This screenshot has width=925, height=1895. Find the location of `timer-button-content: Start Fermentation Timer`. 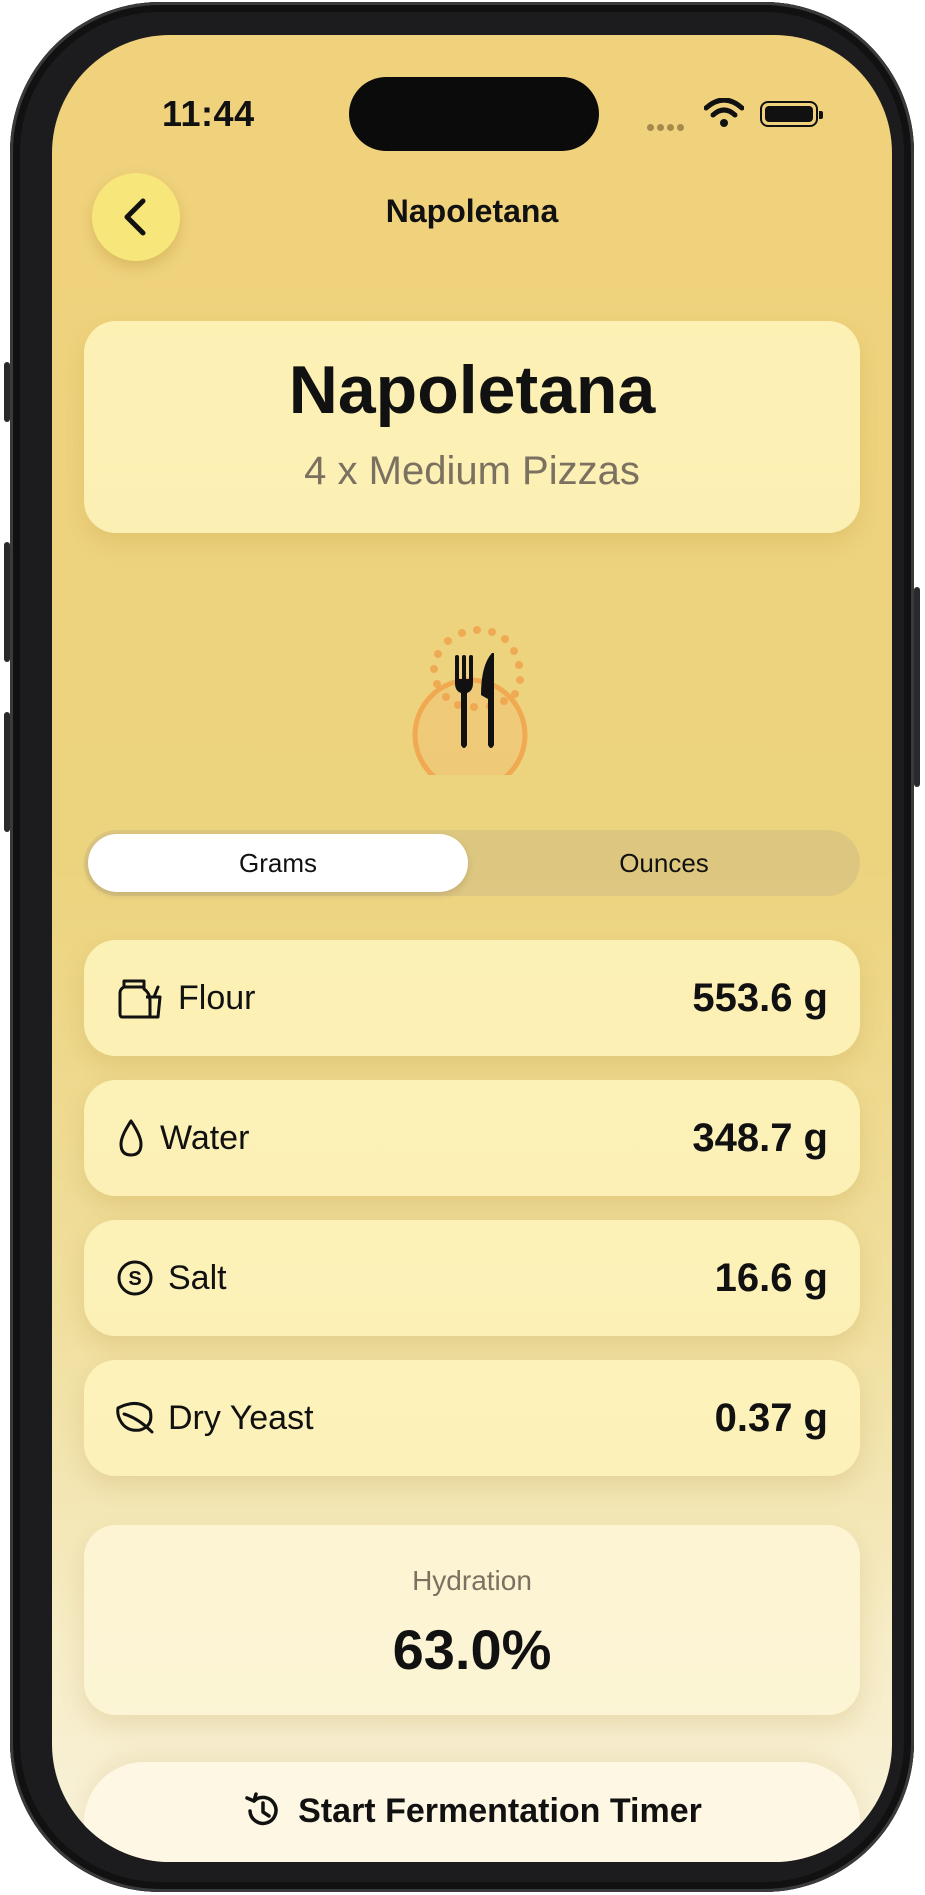

timer-button-content: Start Fermentation Timer is located at coordinates (472, 1811).